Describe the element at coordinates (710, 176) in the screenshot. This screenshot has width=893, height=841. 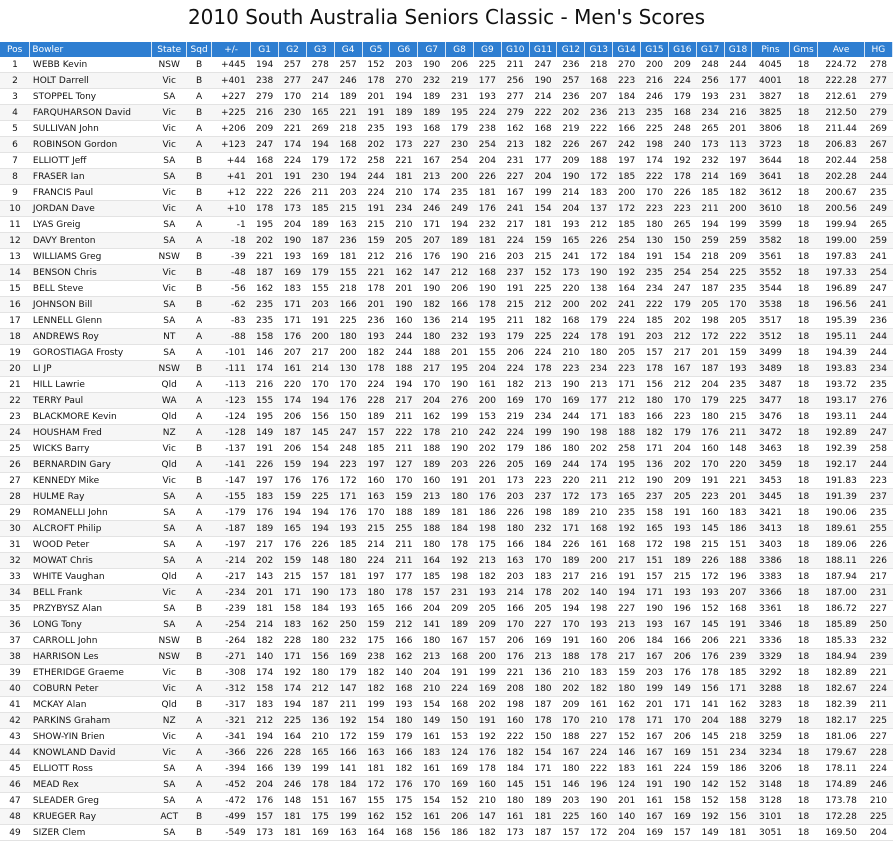
I see `table-cell: 214` at that location.